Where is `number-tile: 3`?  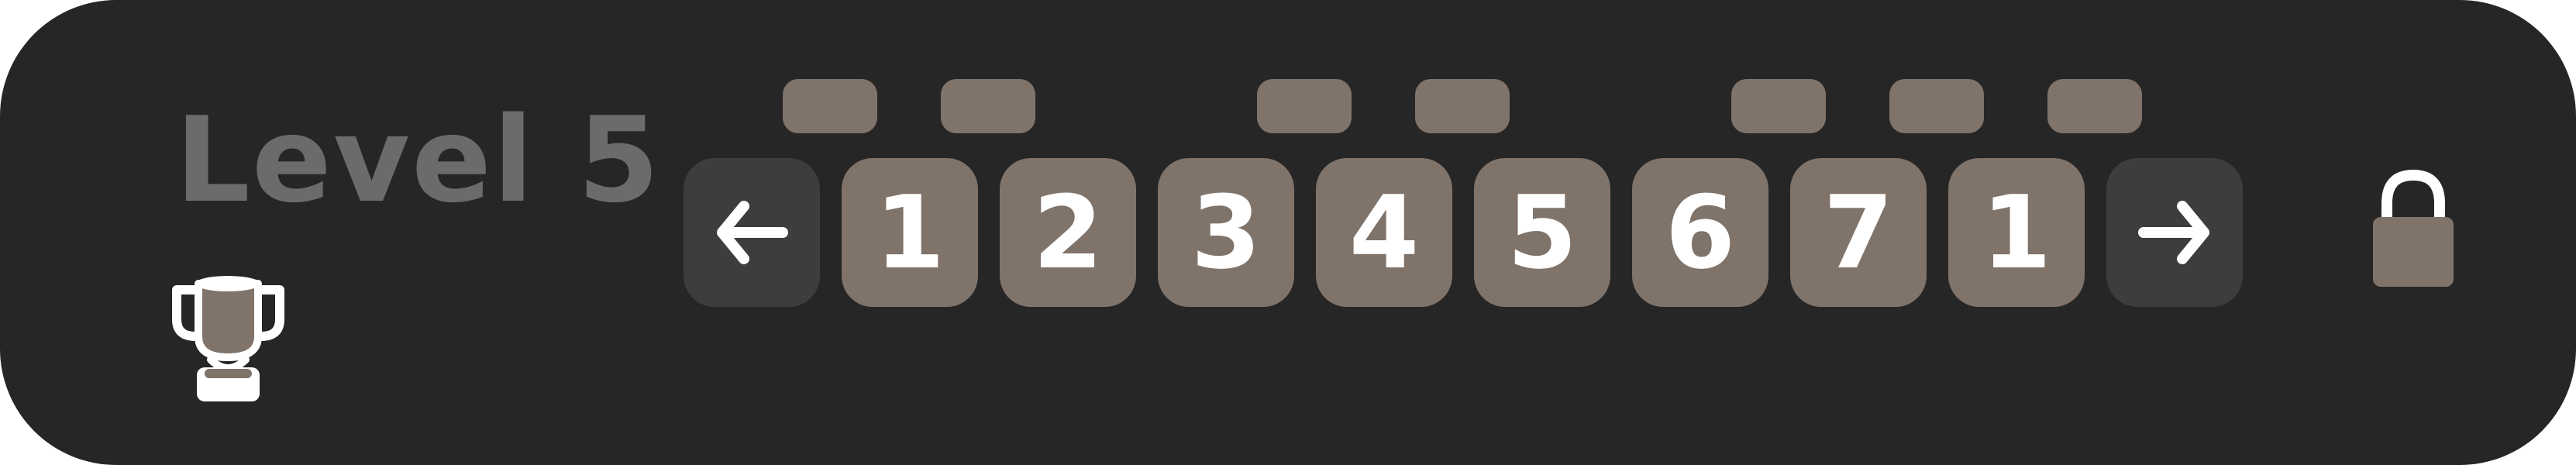 number-tile: 3 is located at coordinates (1226, 232).